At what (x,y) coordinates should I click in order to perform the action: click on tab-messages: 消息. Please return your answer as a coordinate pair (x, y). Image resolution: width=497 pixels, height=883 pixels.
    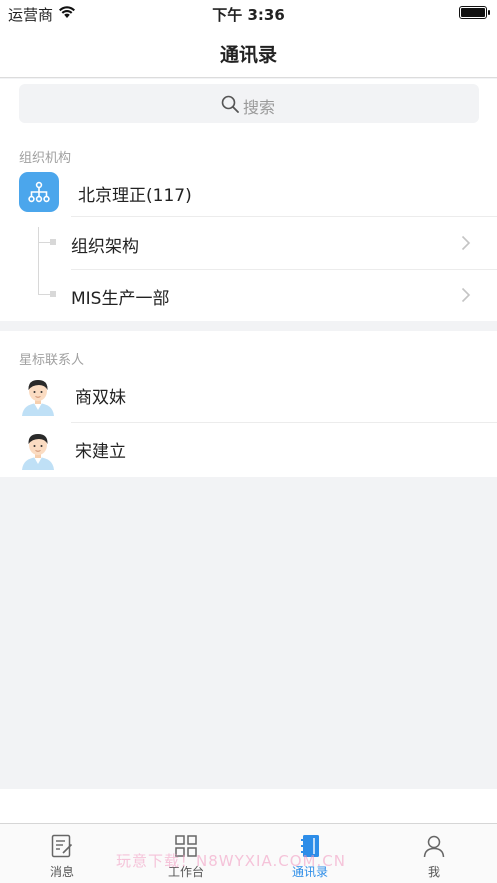
    Looking at the image, I should click on (62, 853).